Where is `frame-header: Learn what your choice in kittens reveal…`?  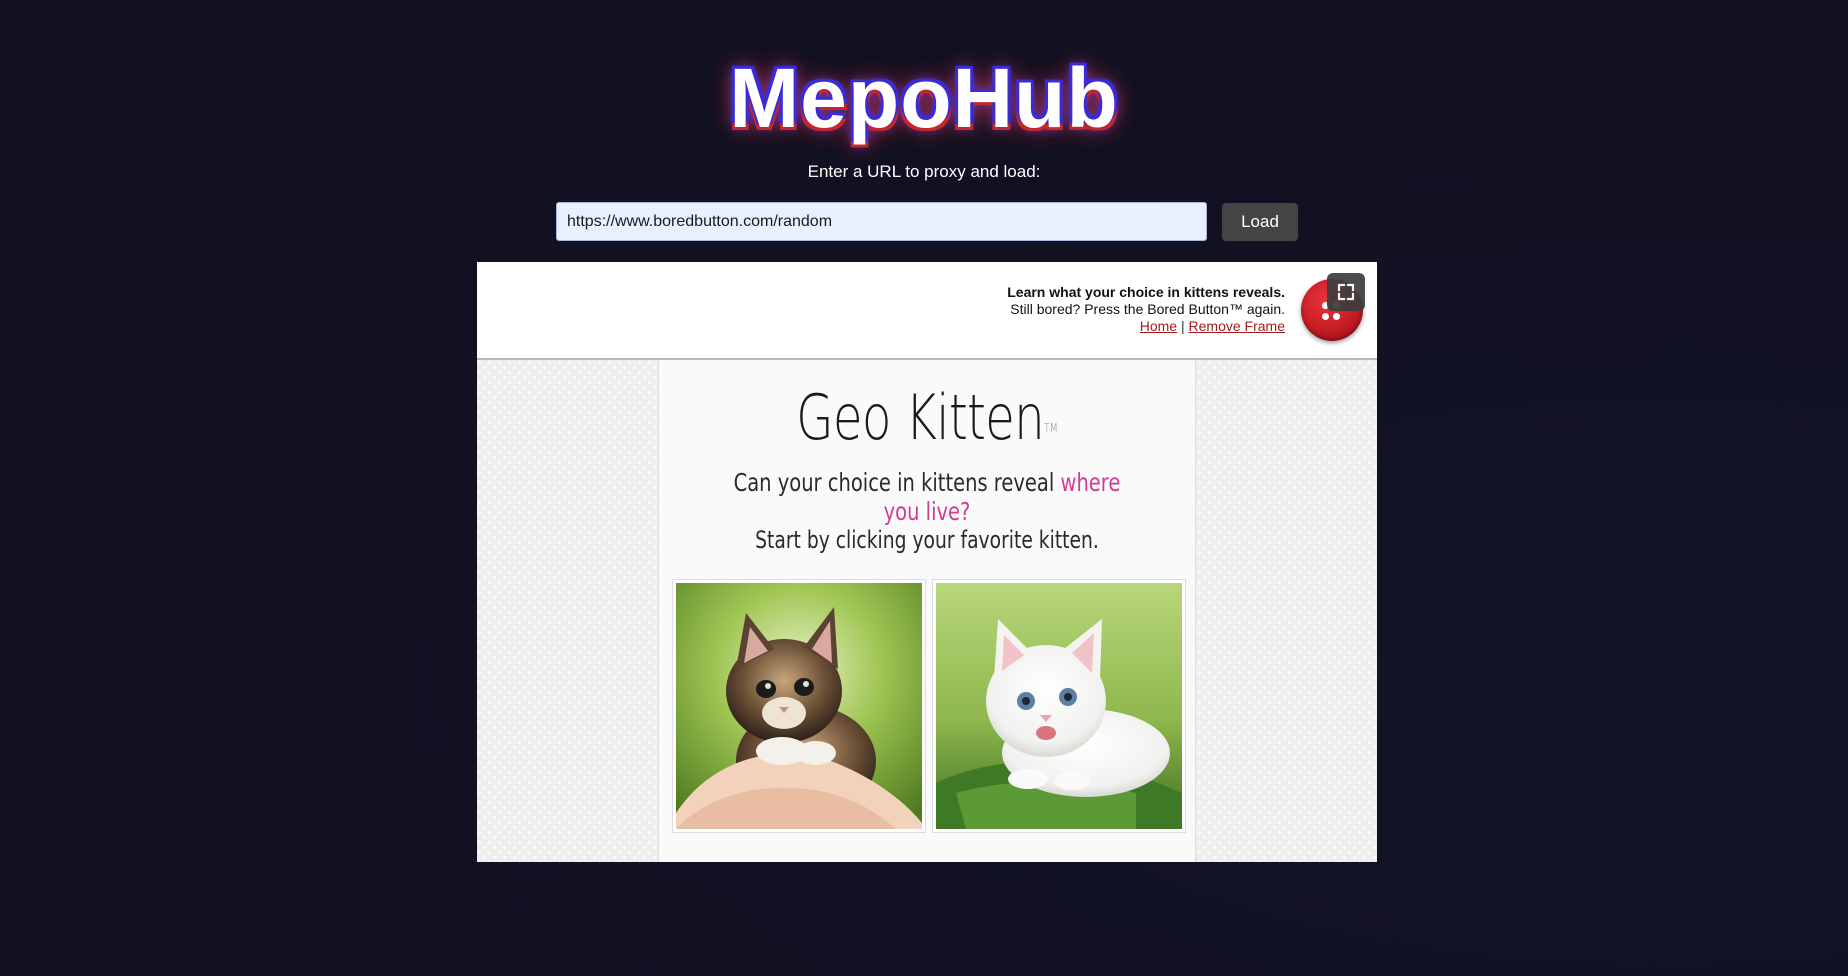
frame-header: Learn what your choice in kittens reveal… is located at coordinates (927, 311).